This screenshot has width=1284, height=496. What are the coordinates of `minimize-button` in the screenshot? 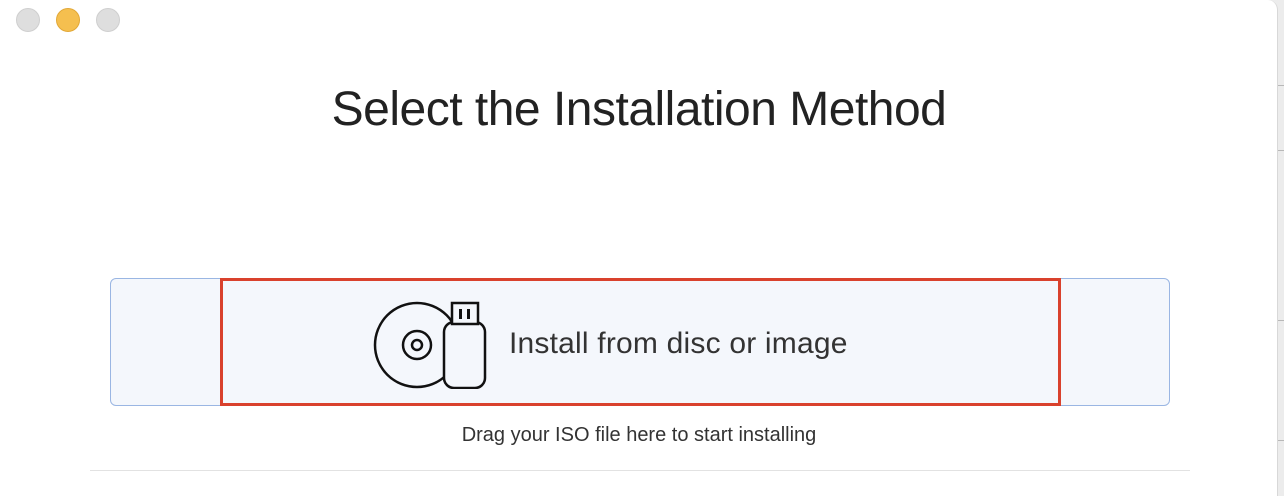 It's located at (68, 20).